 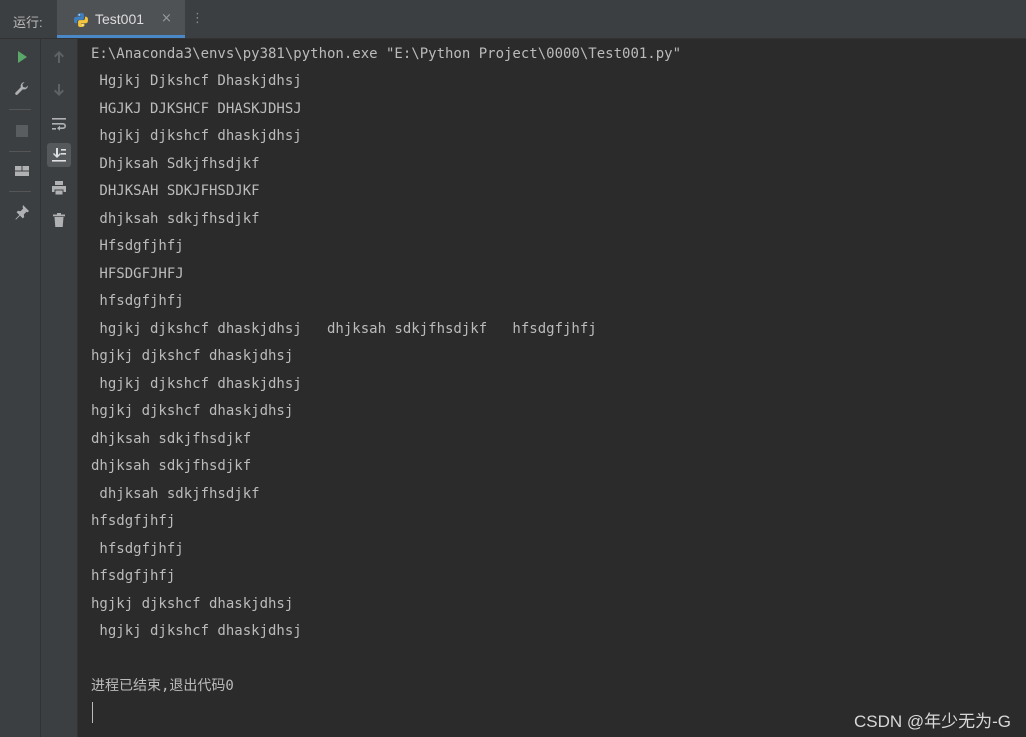 What do you see at coordinates (513, 19) in the screenshot?
I see `run-tool-window-header: 运行: Test001 × ⋮` at bounding box center [513, 19].